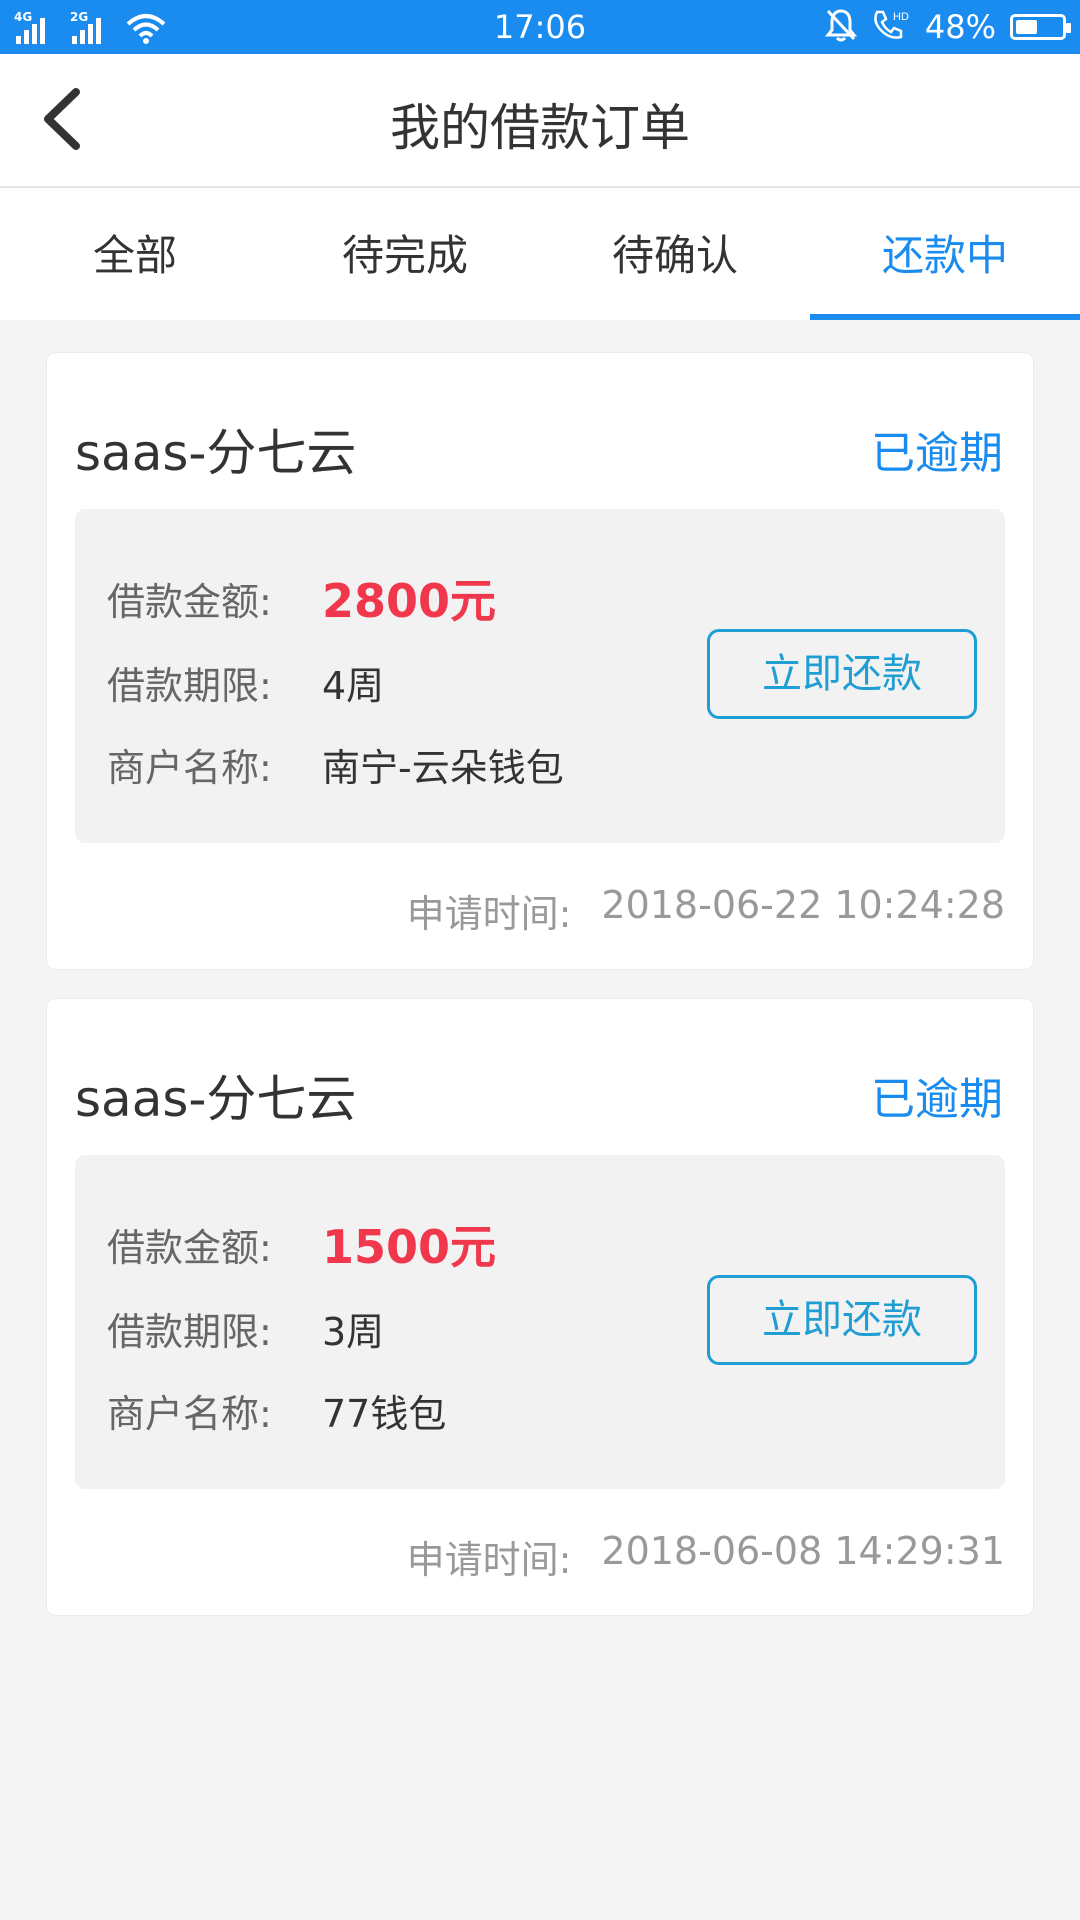 The image size is (1080, 1920). I want to click on tab-all: 全部, so click(135, 254).